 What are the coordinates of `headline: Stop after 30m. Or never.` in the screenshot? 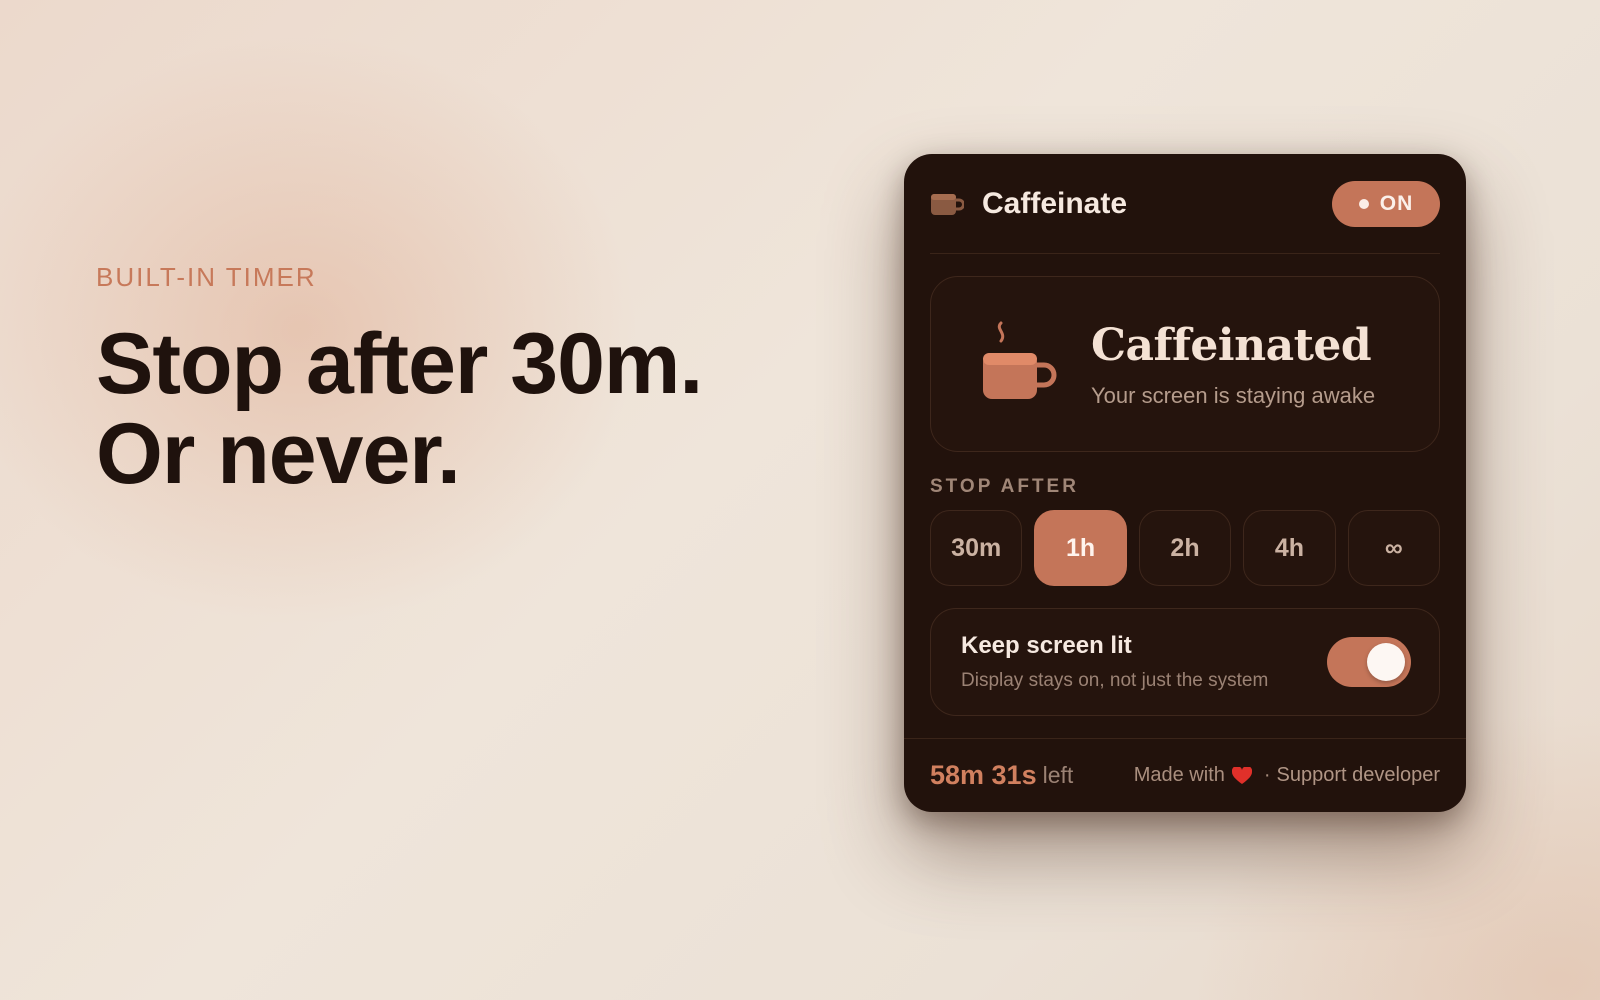 It's located at (476, 409).